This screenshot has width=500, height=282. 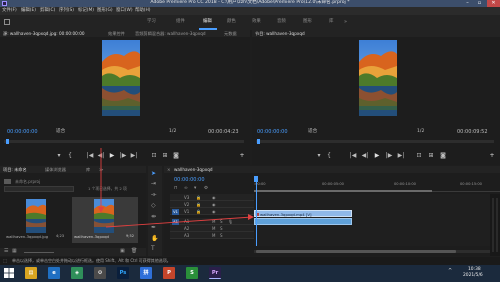 What do you see at coordinates (90, 155) in the screenshot?
I see `go-to-in-icon: |◀` at bounding box center [90, 155].